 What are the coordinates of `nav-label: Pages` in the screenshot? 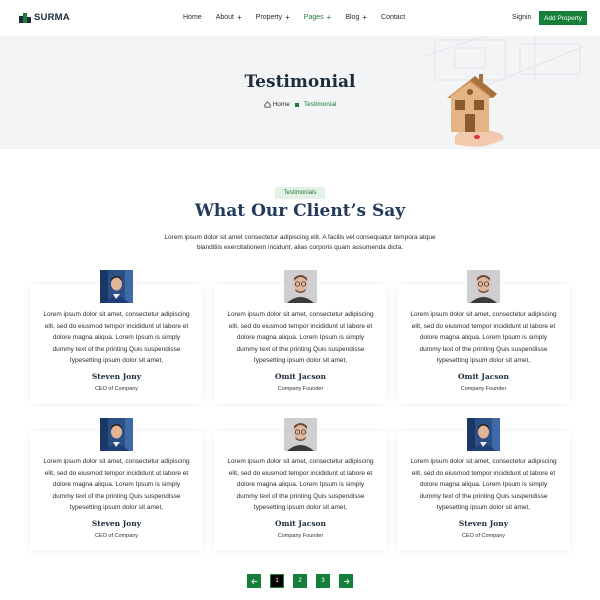 It's located at (313, 17).